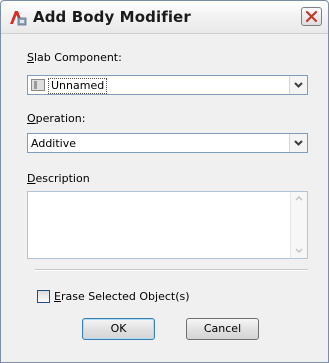  Describe the element at coordinates (298, 225) in the screenshot. I see `description-scrollbar` at that location.